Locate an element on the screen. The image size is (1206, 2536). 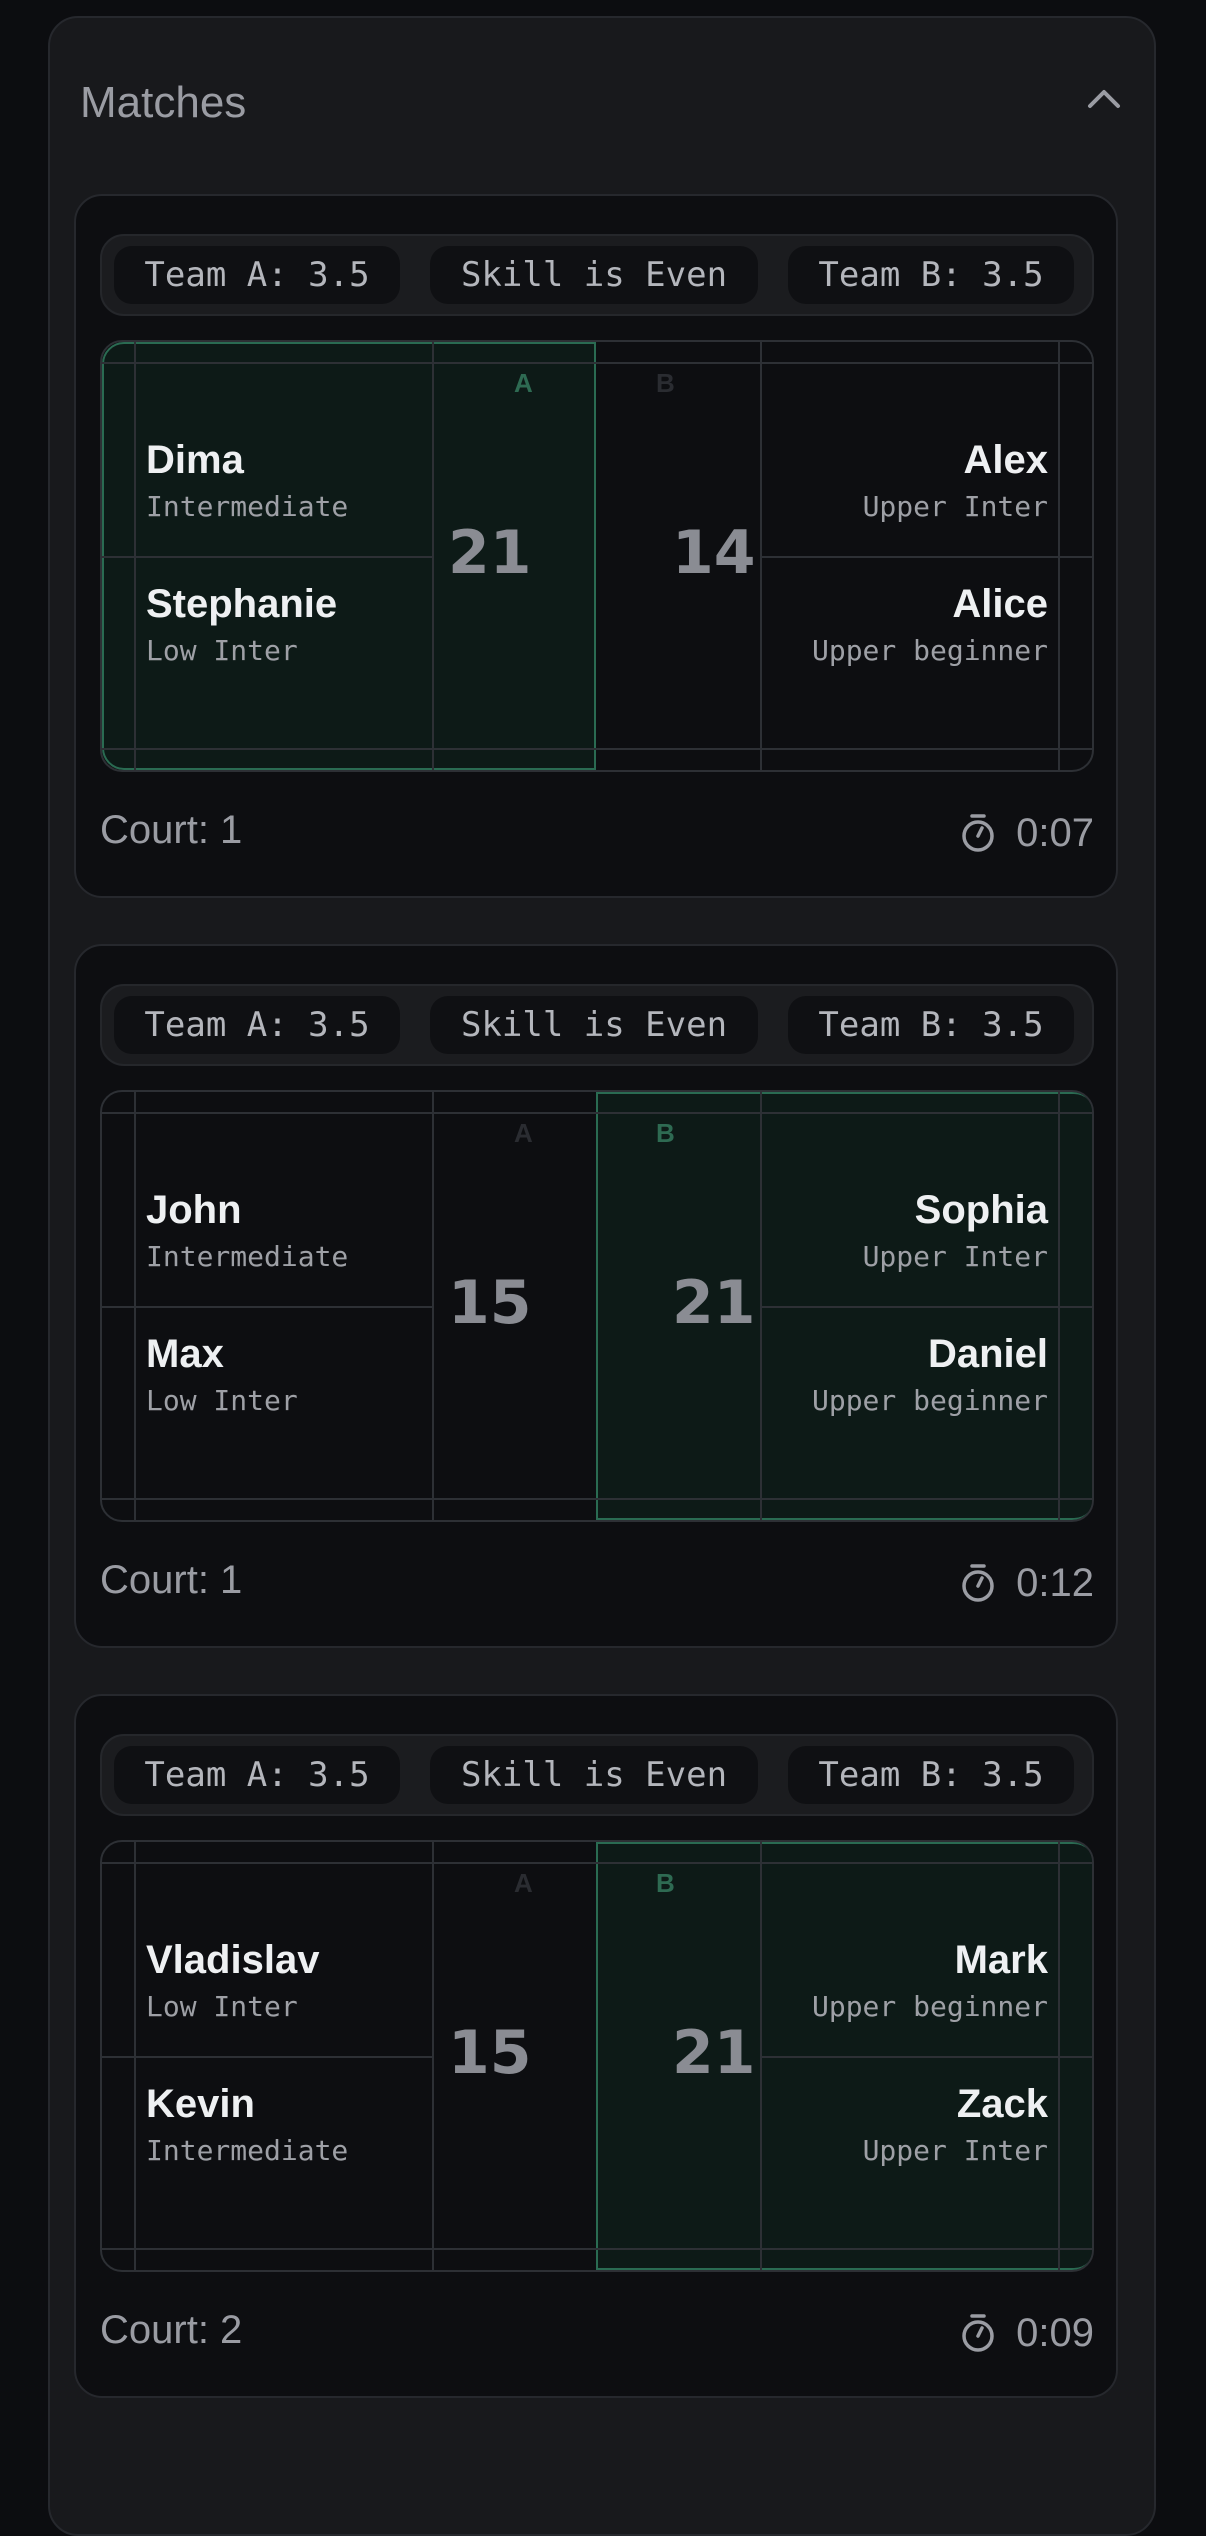
match-timer: 0:07 is located at coordinates (1027, 833).